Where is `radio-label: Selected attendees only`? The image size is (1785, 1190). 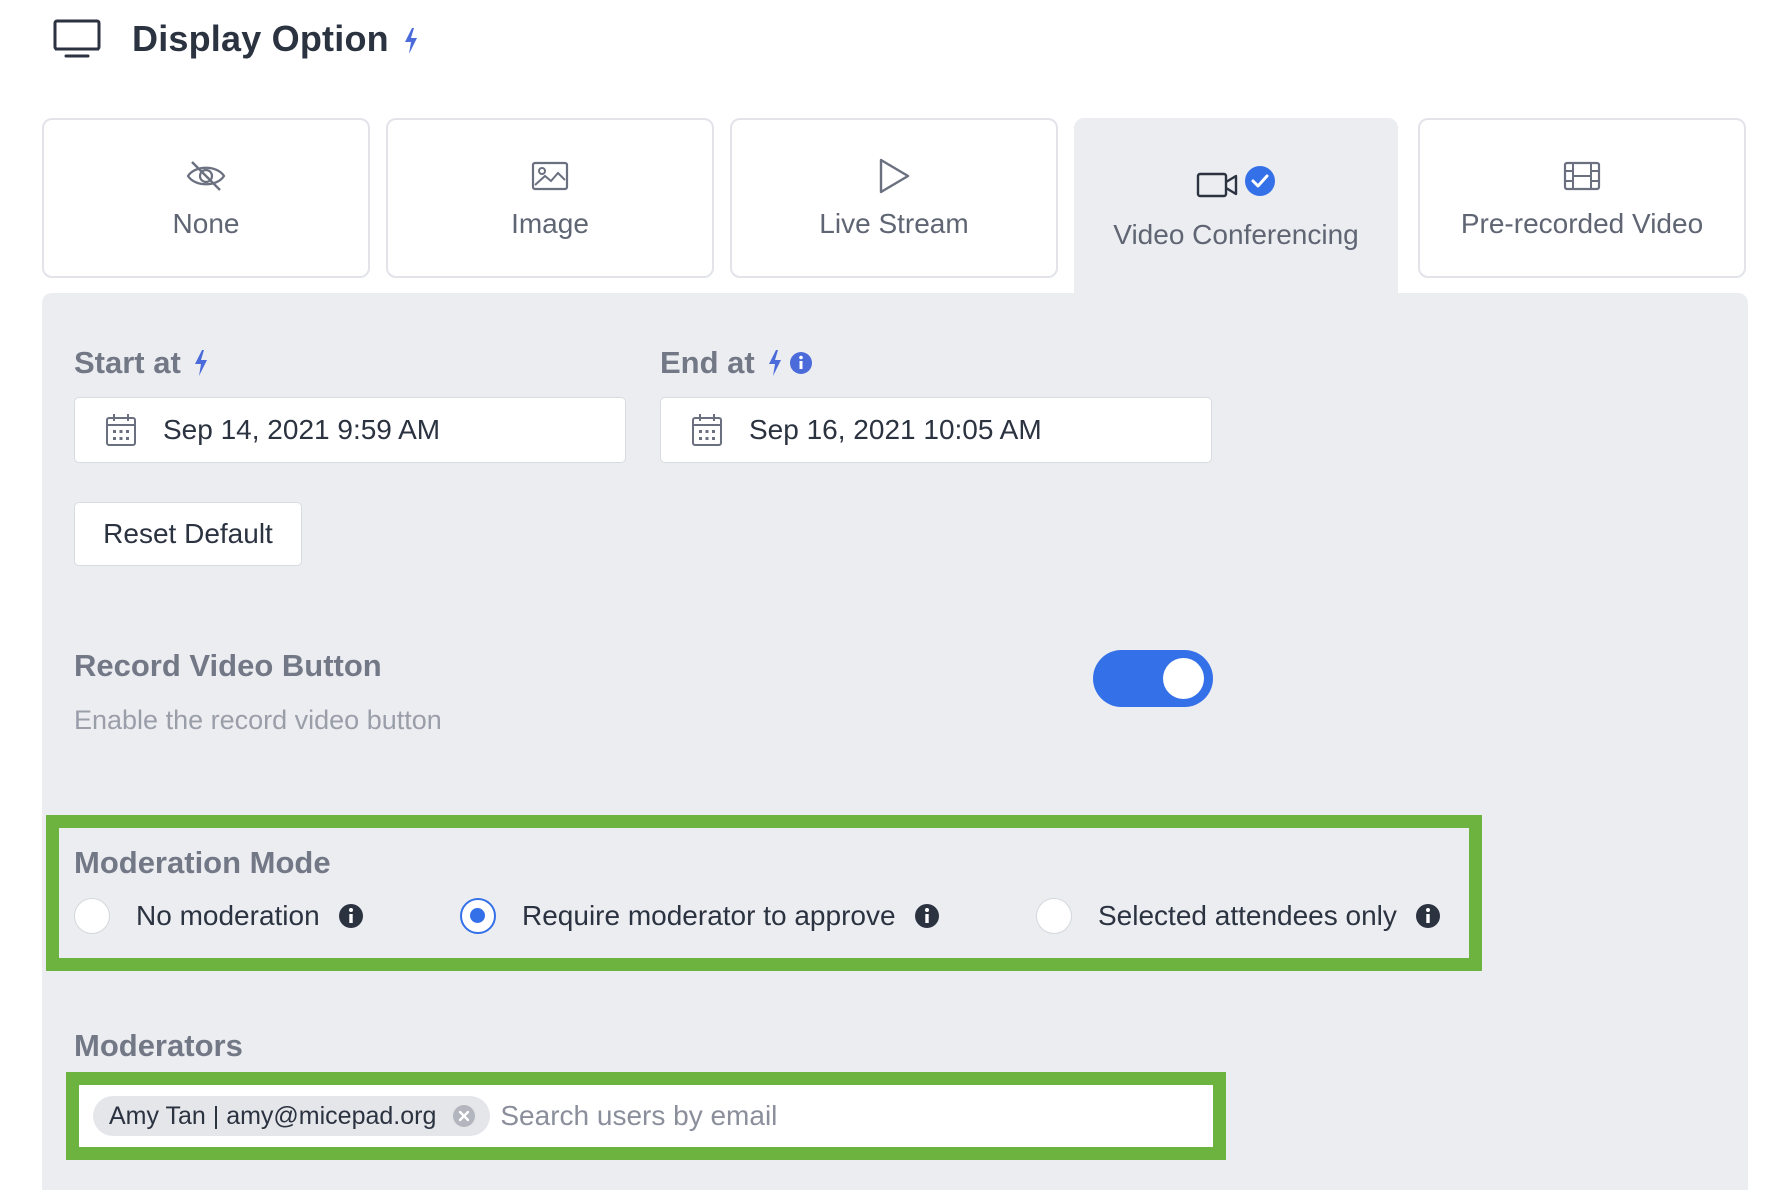 radio-label: Selected attendees only is located at coordinates (1247, 915).